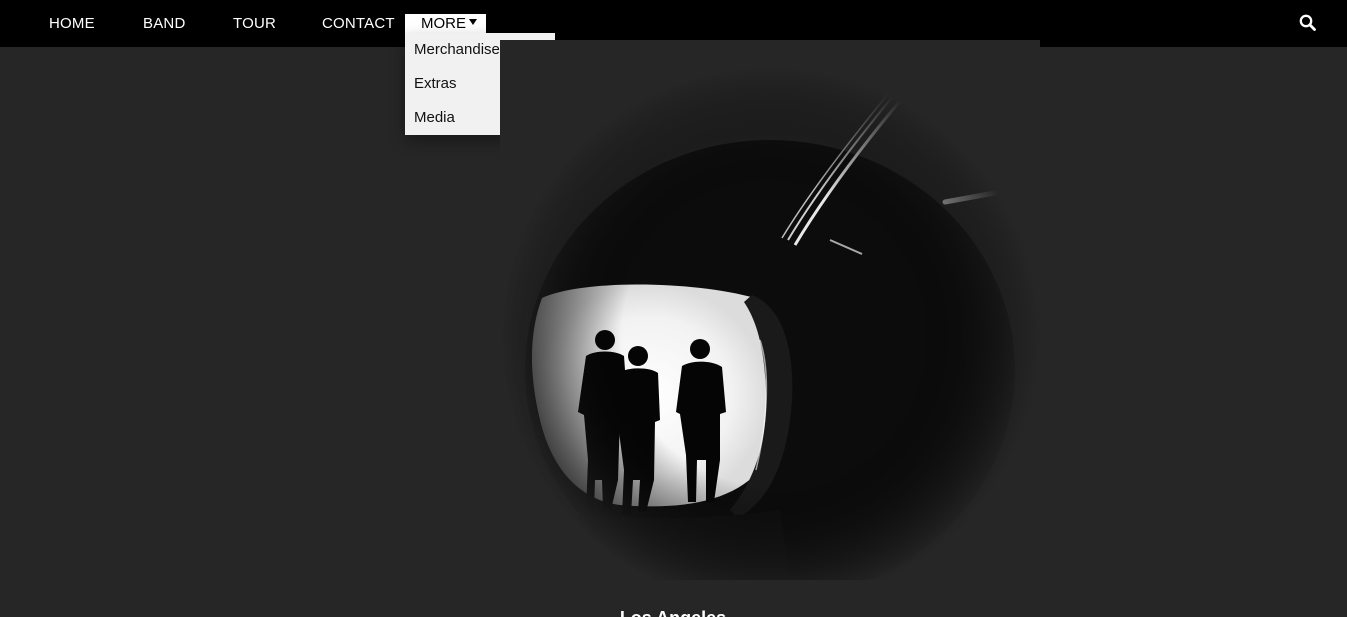 This screenshot has height=617, width=1347. Describe the element at coordinates (358, 24) in the screenshot. I see `nav-contact: CONTACT` at that location.